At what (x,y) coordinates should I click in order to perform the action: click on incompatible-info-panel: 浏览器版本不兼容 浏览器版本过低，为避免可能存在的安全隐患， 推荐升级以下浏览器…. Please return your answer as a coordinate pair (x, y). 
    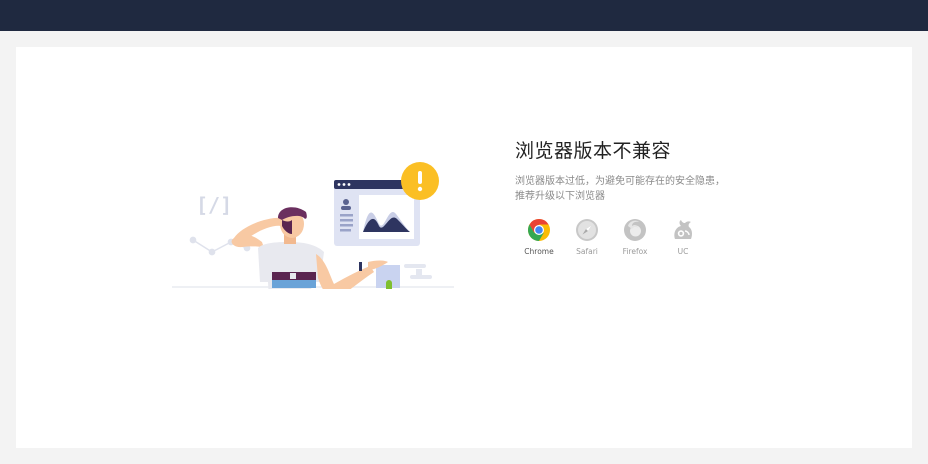
    Looking at the image, I should click on (665, 197).